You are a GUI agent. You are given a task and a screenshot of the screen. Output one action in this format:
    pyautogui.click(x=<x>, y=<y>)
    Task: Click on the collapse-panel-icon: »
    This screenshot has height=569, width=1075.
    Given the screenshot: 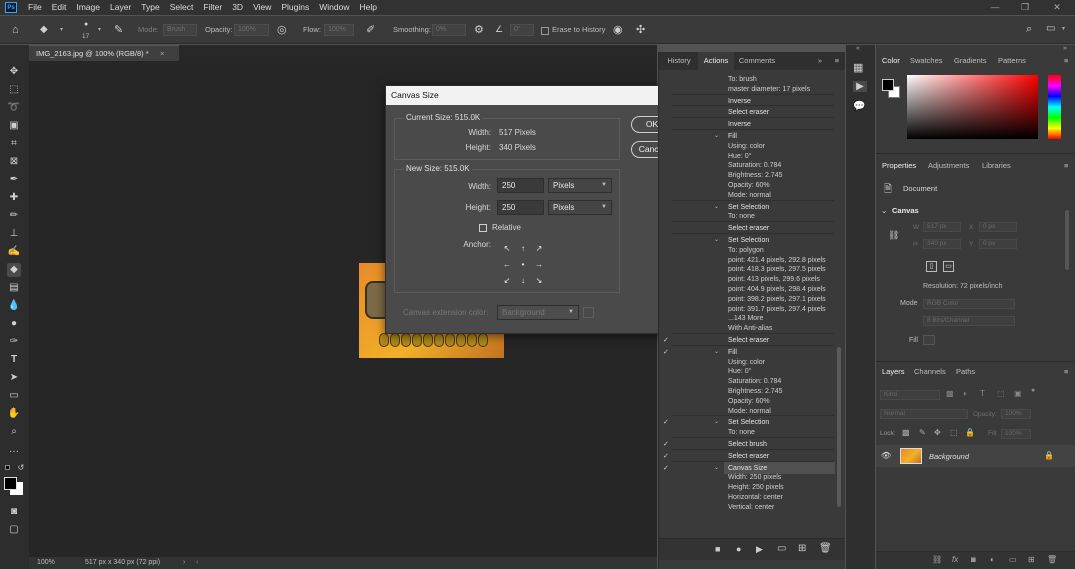 What is the action you would take?
    pyautogui.click(x=820, y=61)
    